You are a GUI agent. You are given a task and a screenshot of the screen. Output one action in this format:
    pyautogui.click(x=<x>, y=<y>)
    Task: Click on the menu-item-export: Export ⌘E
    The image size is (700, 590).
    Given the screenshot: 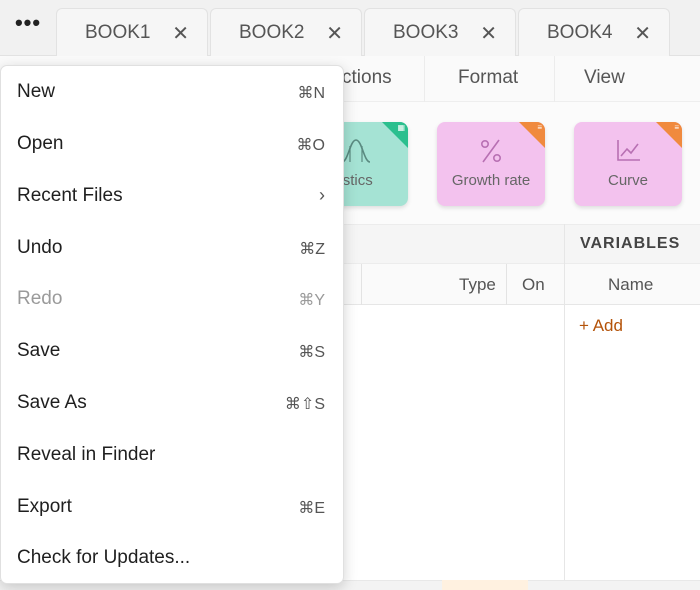 What is the action you would take?
    pyautogui.click(x=172, y=507)
    